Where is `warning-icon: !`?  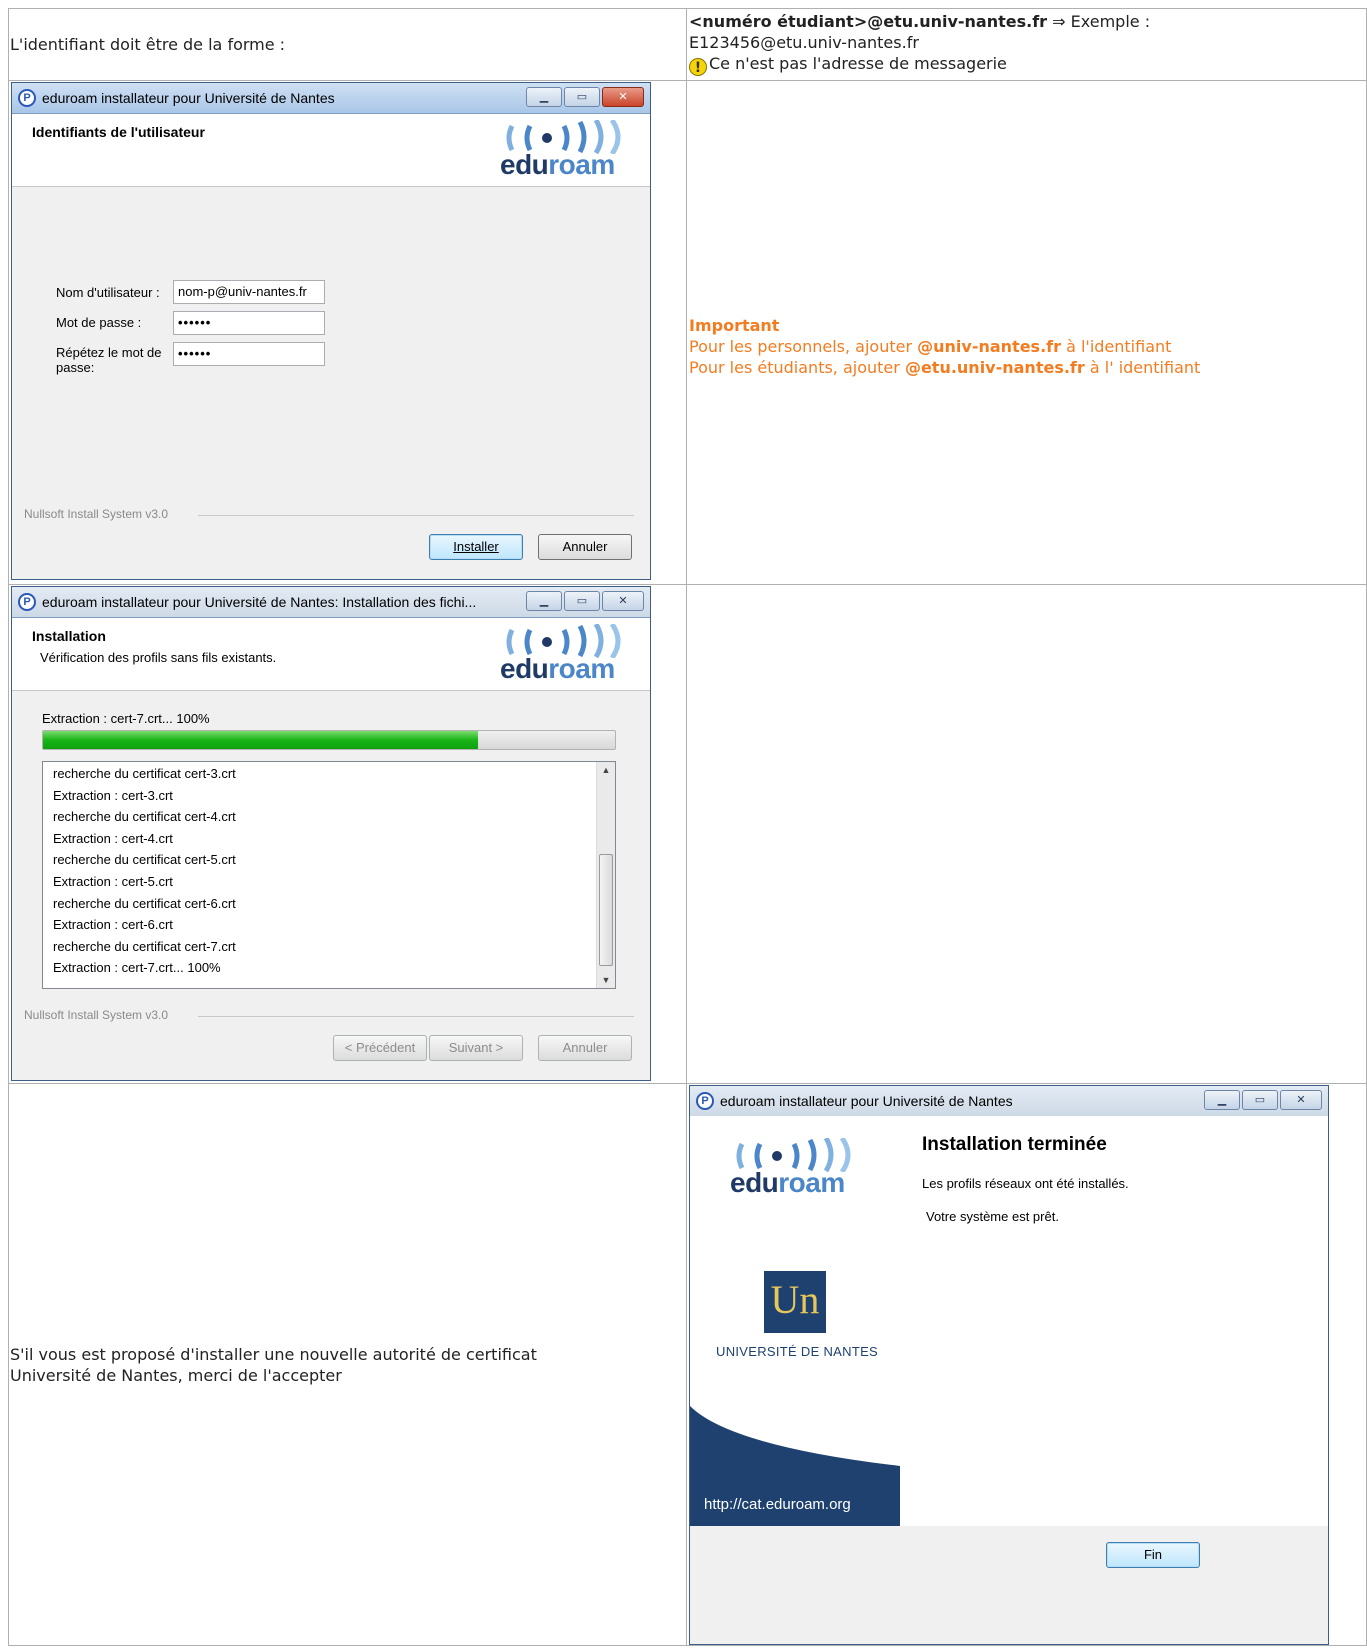 warning-icon: ! is located at coordinates (698, 67).